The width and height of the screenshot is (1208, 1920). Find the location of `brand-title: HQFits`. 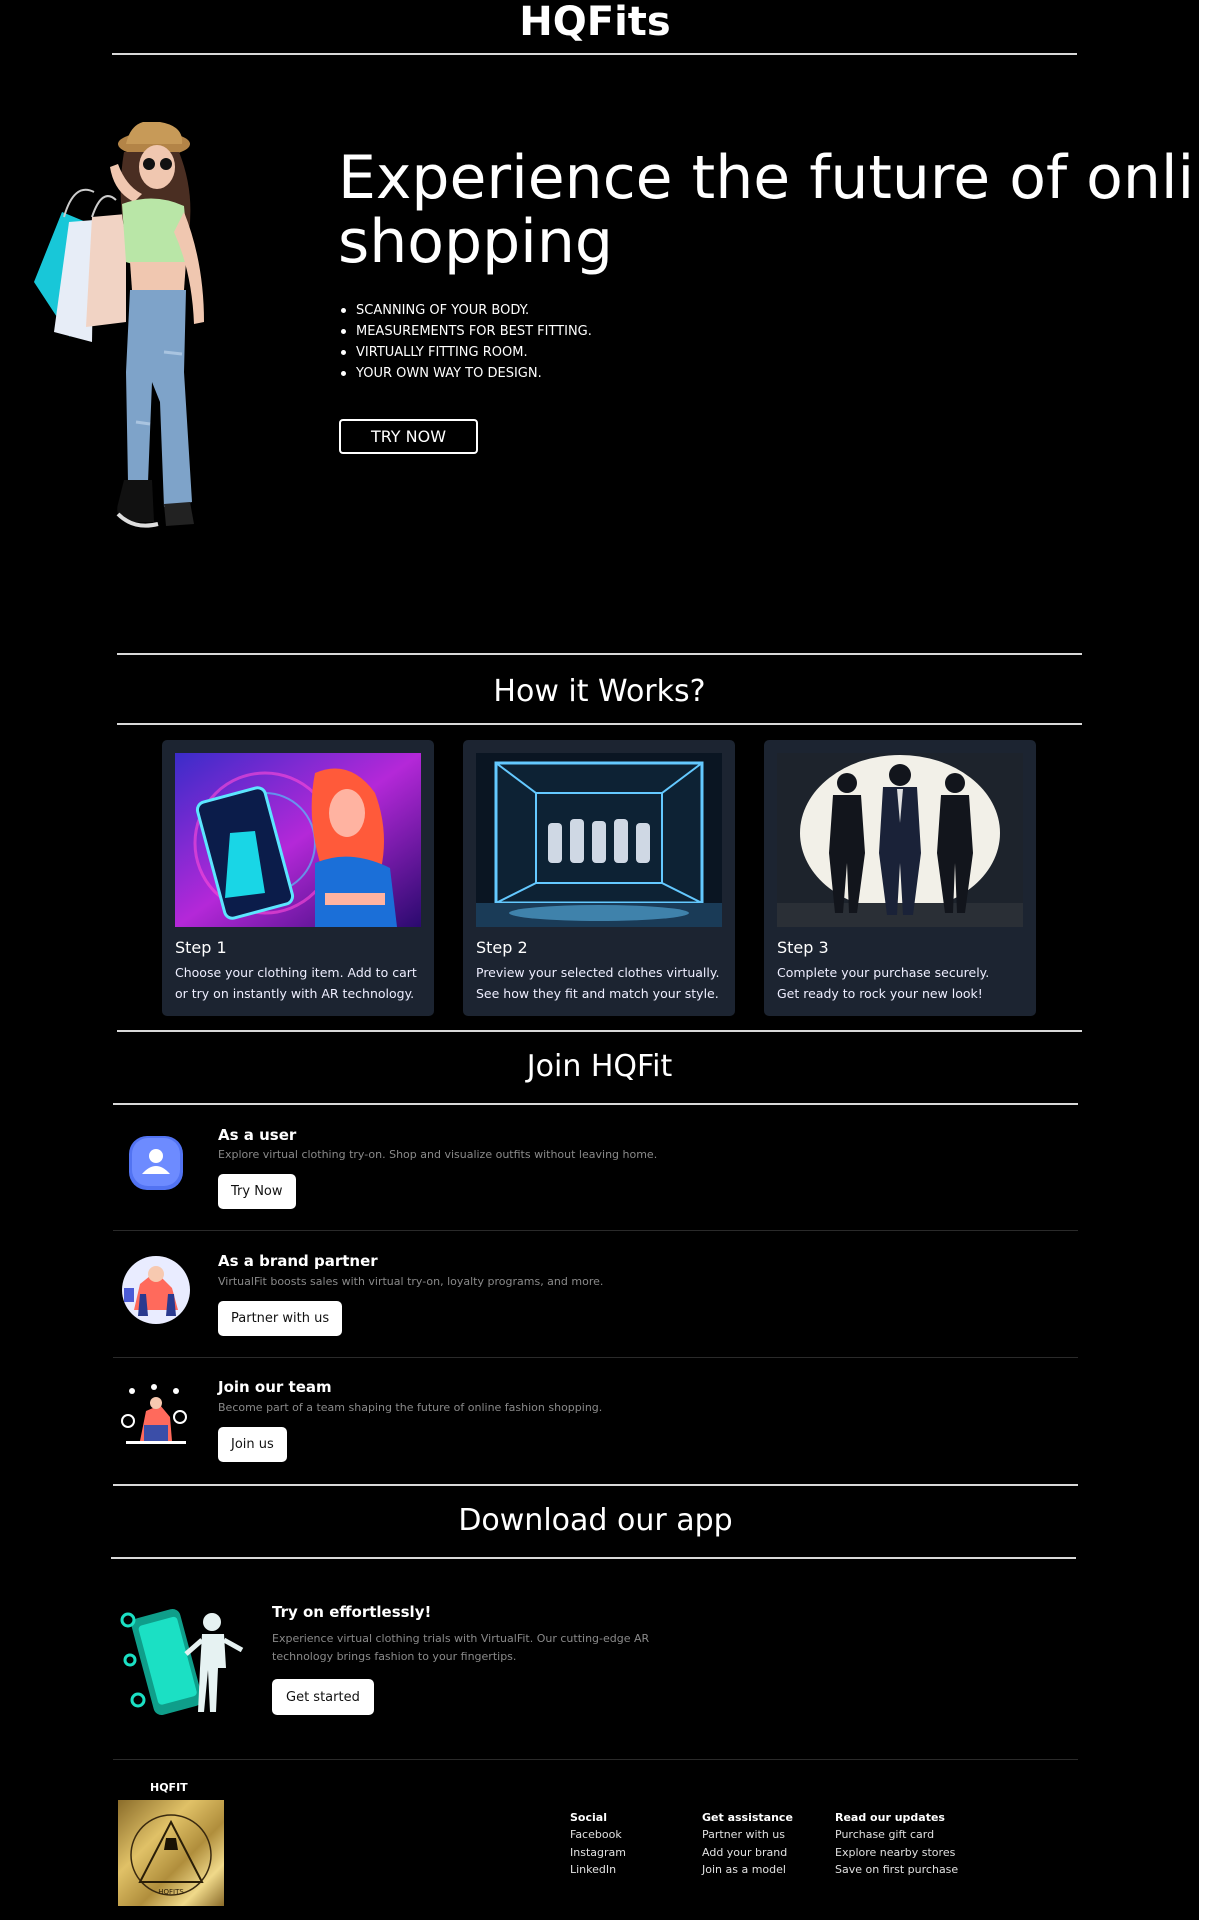

brand-title: HQFits is located at coordinates (595, 22).